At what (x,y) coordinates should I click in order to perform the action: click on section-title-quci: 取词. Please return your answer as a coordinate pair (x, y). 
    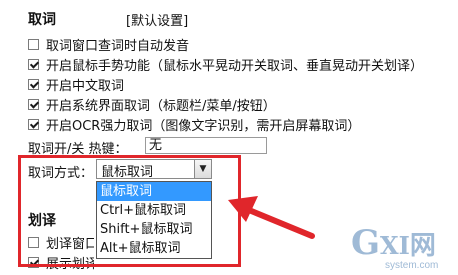
    Looking at the image, I should click on (42, 20).